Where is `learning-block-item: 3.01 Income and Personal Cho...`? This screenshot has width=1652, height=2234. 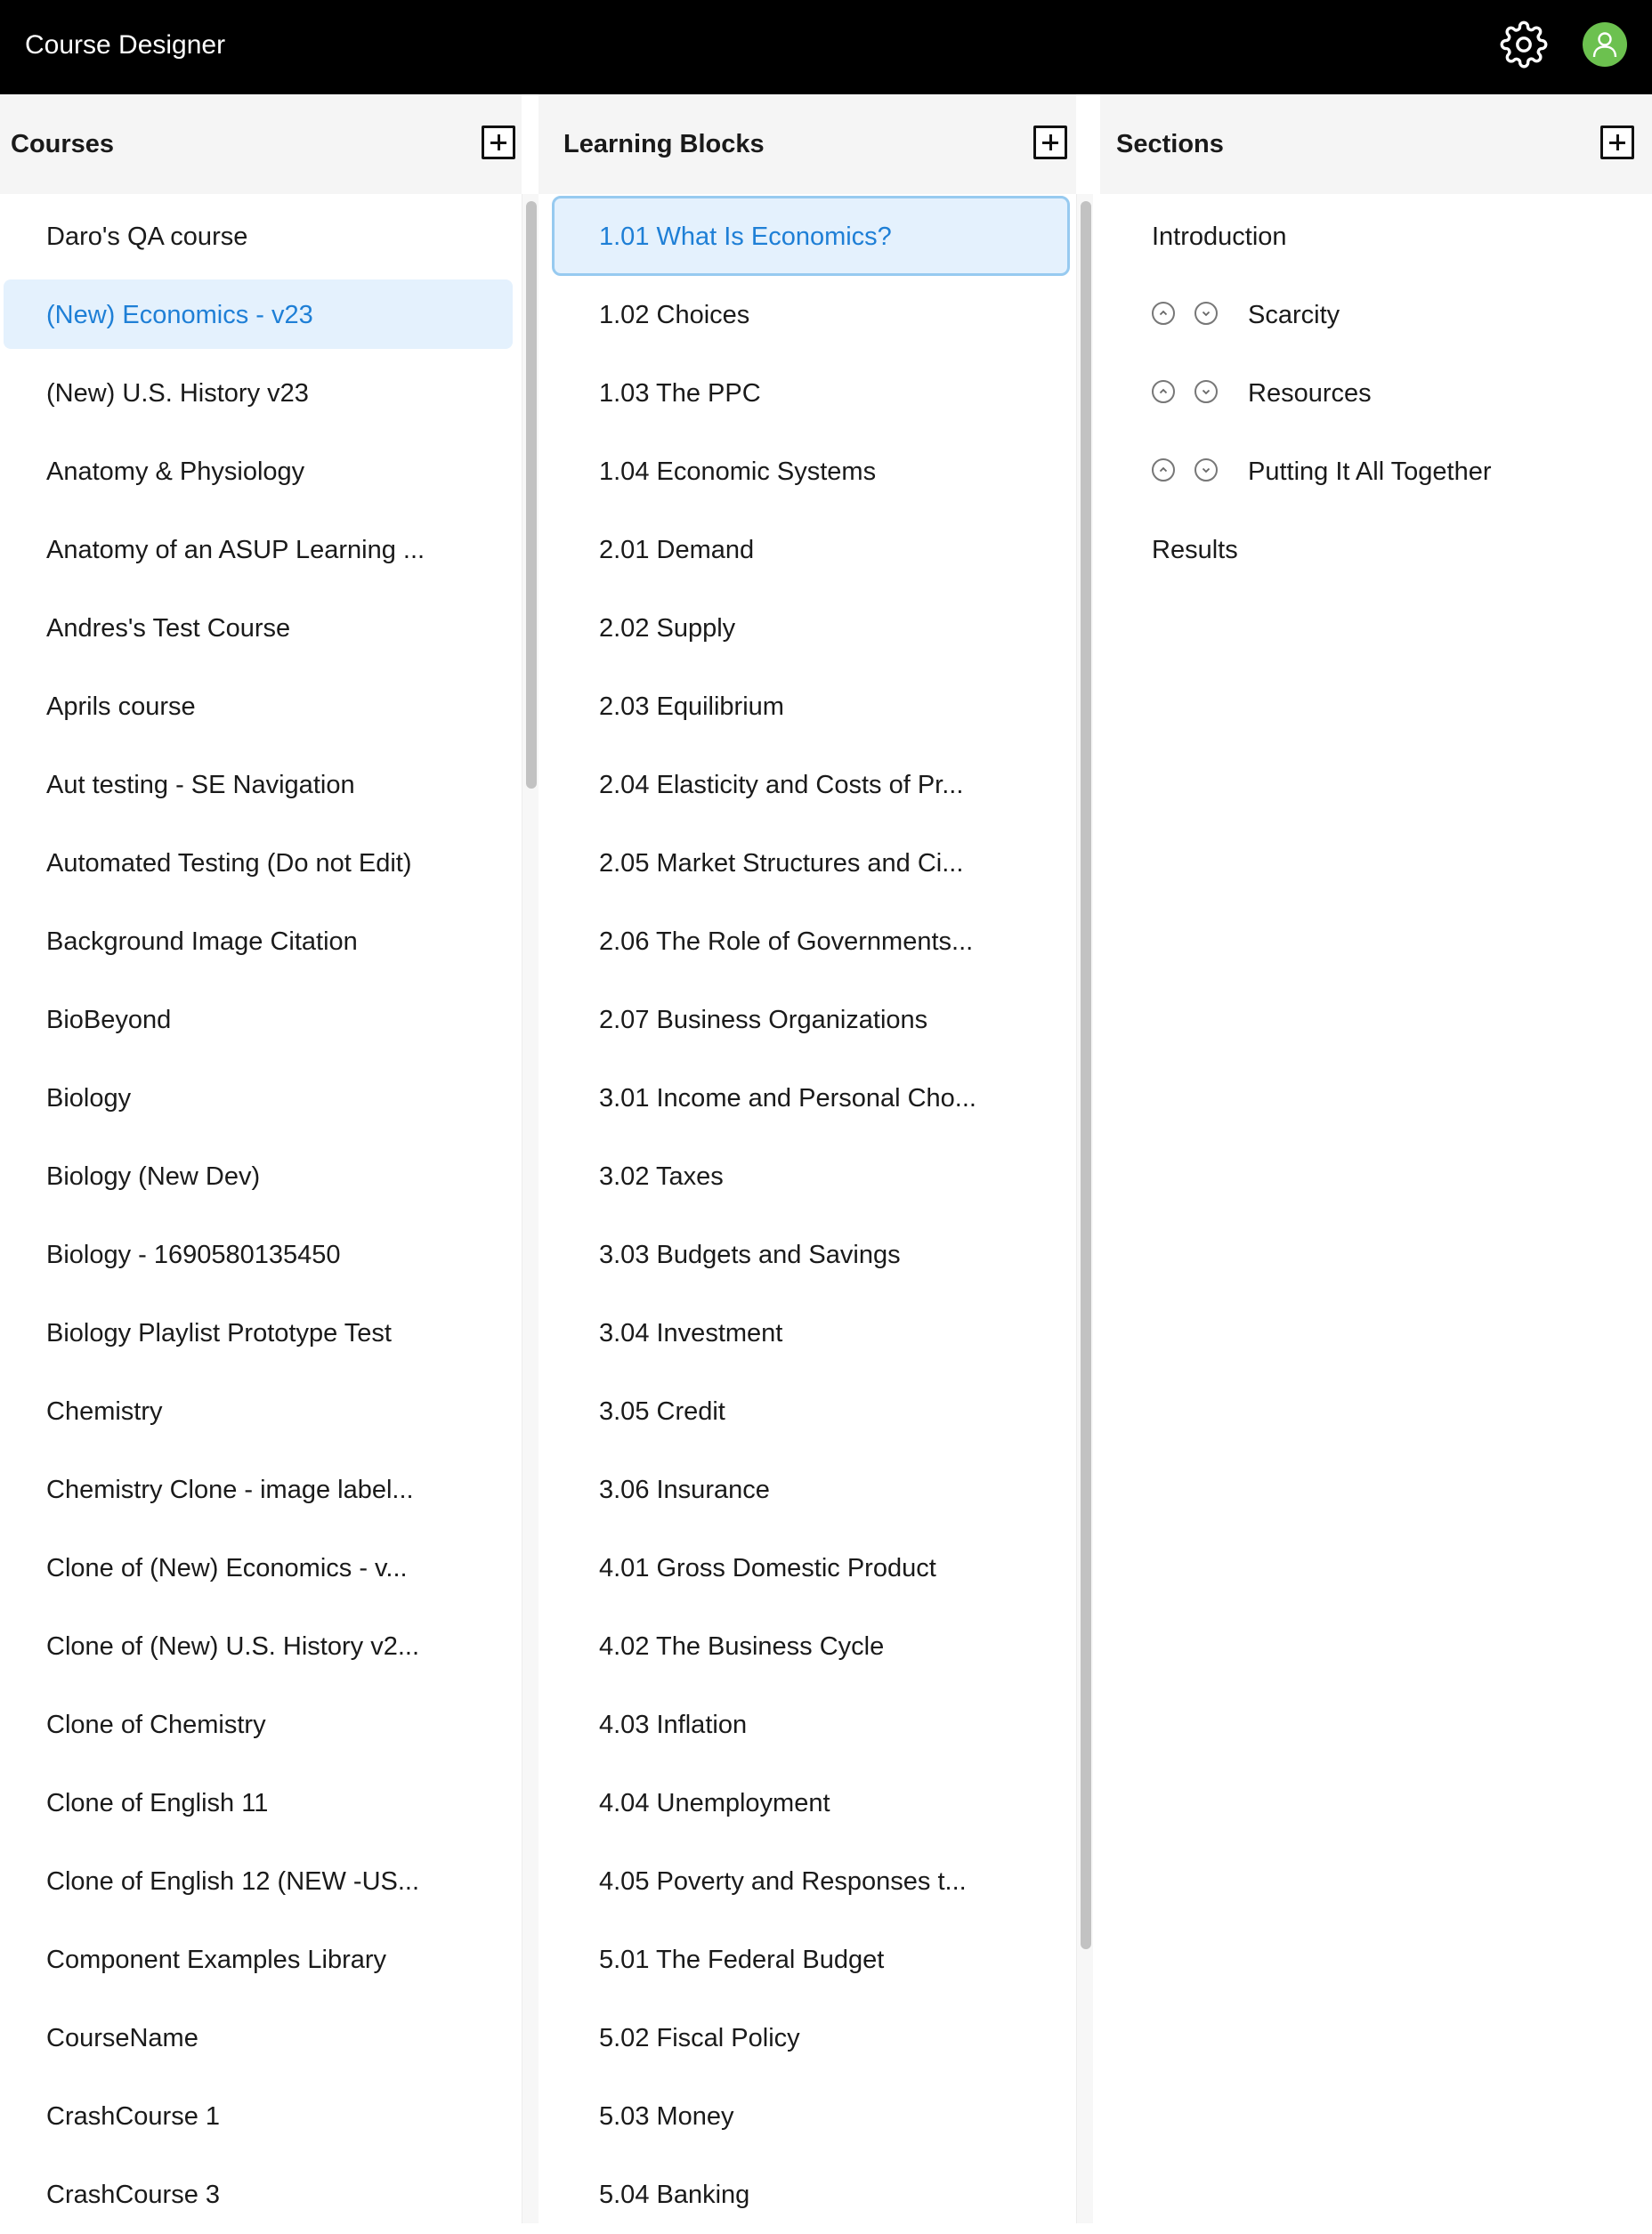
learning-block-item: 3.01 Income and Personal Cho... is located at coordinates (811, 1098).